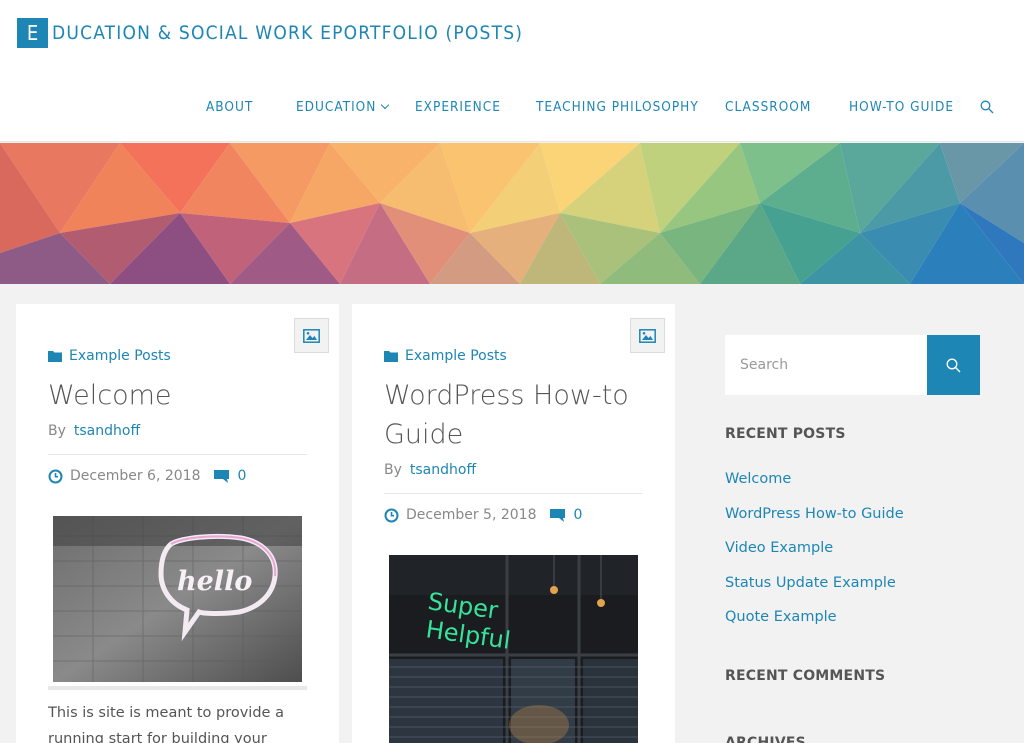  I want to click on nav-item-about: ABOUT, so click(229, 107).